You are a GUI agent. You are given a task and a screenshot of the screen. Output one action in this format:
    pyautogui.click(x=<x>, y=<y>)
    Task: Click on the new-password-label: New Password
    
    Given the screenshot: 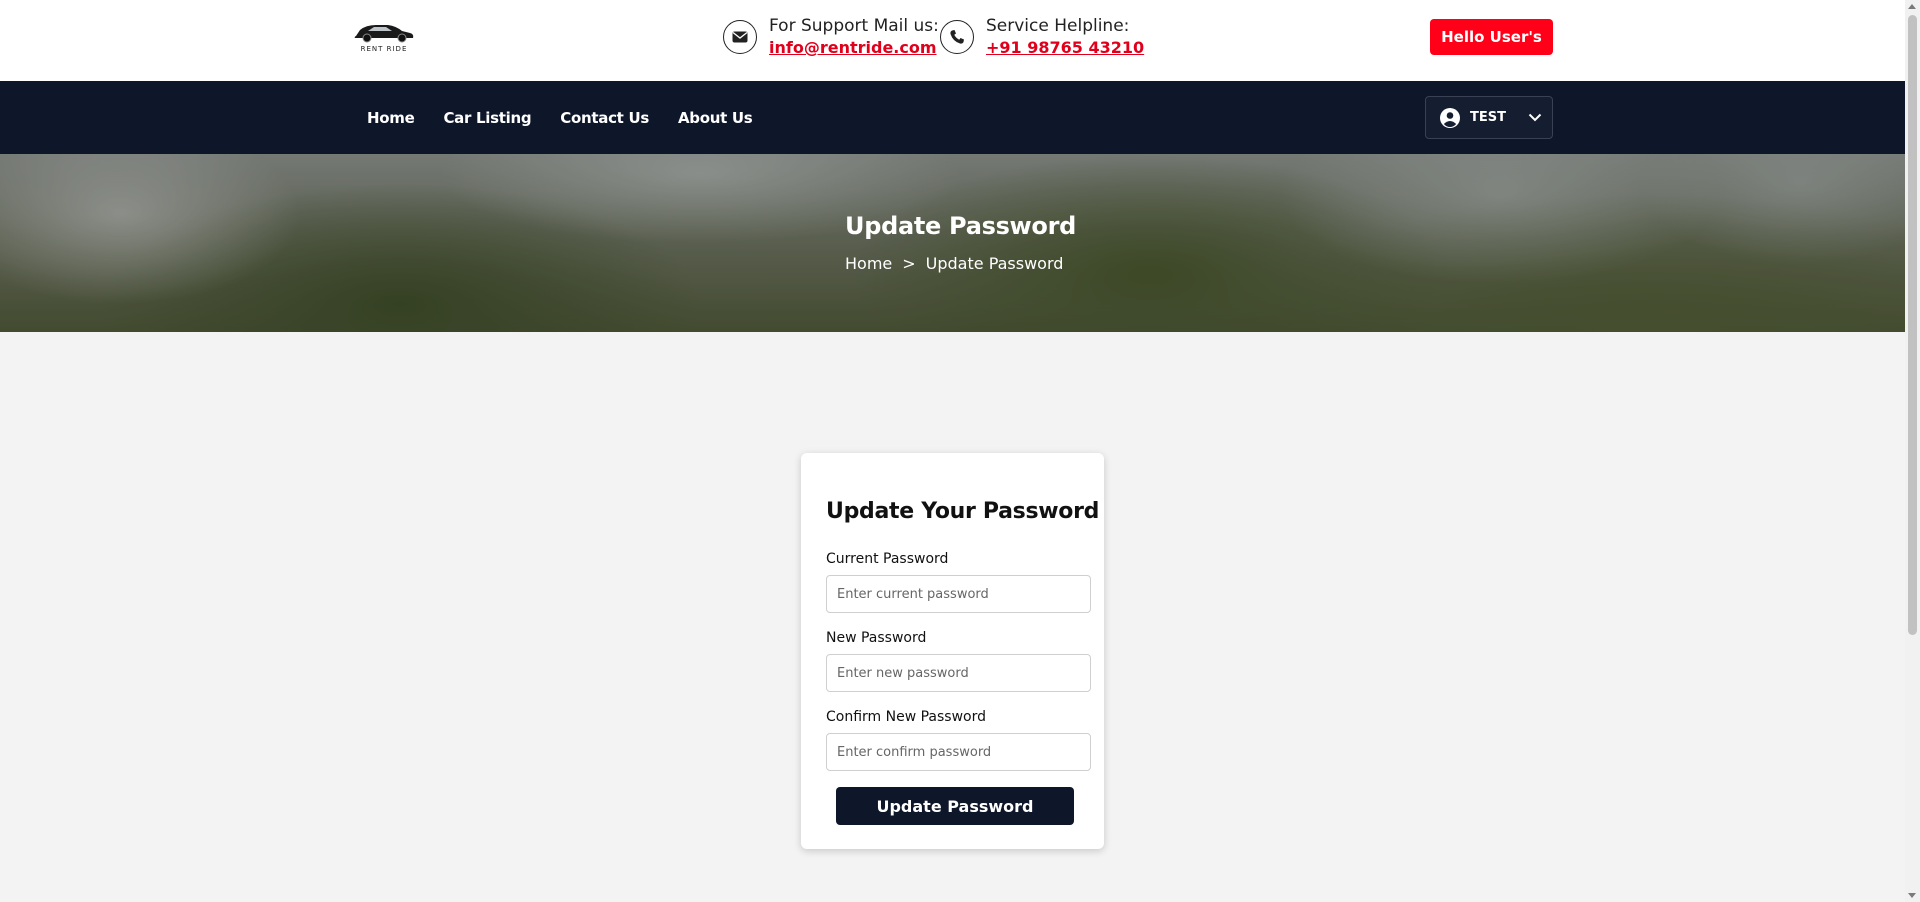 What is the action you would take?
    pyautogui.click(x=876, y=638)
    